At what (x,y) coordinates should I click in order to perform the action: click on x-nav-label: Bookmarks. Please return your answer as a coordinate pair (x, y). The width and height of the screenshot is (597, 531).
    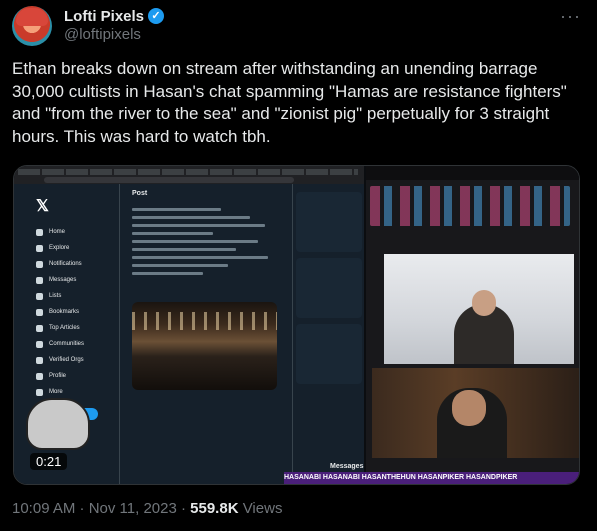
    Looking at the image, I should click on (64, 312).